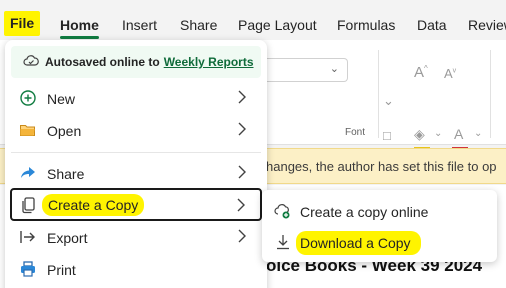  I want to click on tab-review: Review, so click(487, 20).